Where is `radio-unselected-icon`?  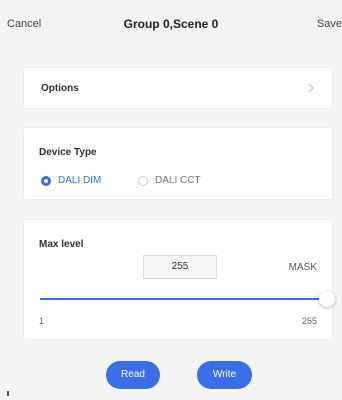 radio-unselected-icon is located at coordinates (143, 180).